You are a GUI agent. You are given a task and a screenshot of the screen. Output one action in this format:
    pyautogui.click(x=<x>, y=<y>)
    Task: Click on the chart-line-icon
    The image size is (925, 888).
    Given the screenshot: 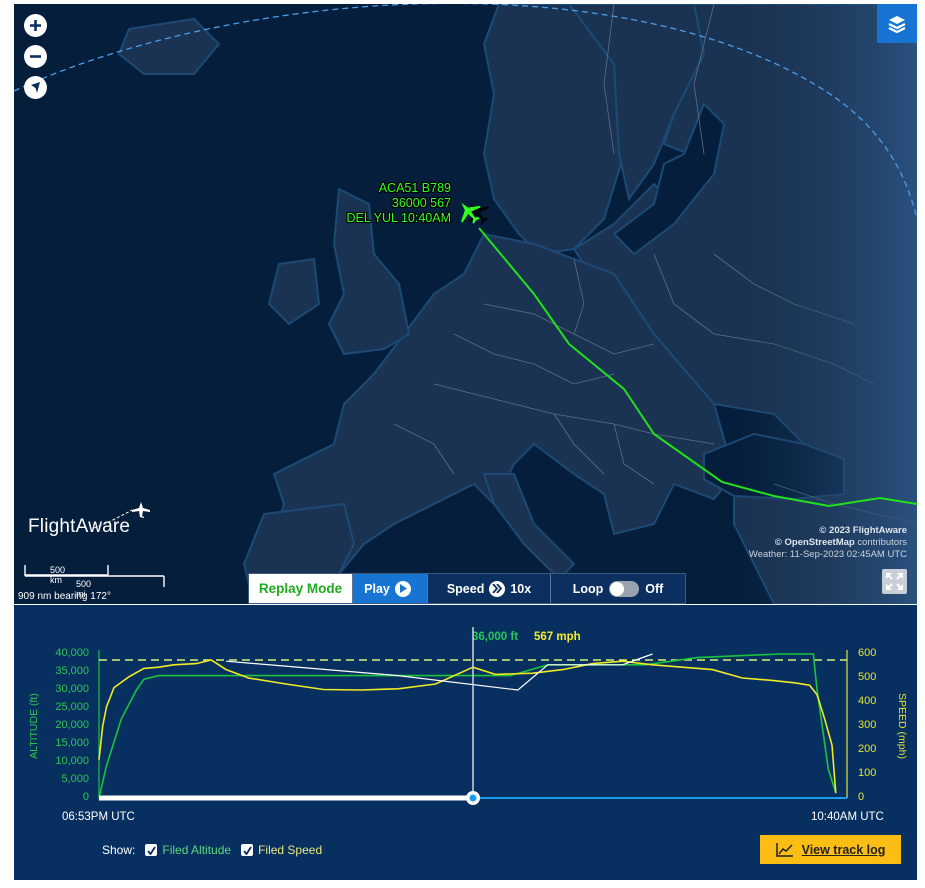 What is the action you would take?
    pyautogui.click(x=784, y=849)
    